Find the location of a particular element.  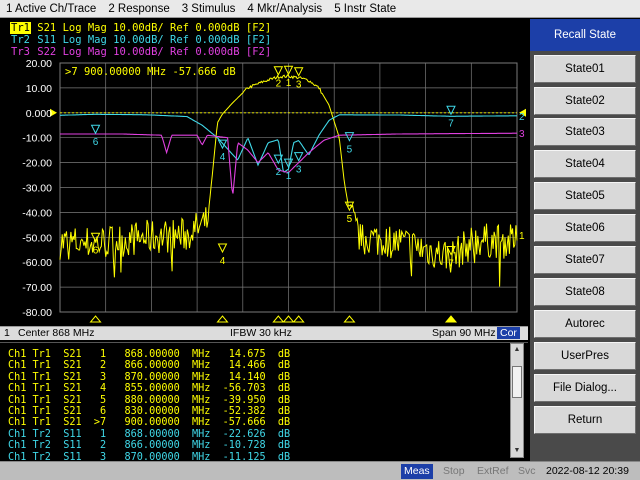

trace-end-labels: 1 2 3 is located at coordinates (522, 177).